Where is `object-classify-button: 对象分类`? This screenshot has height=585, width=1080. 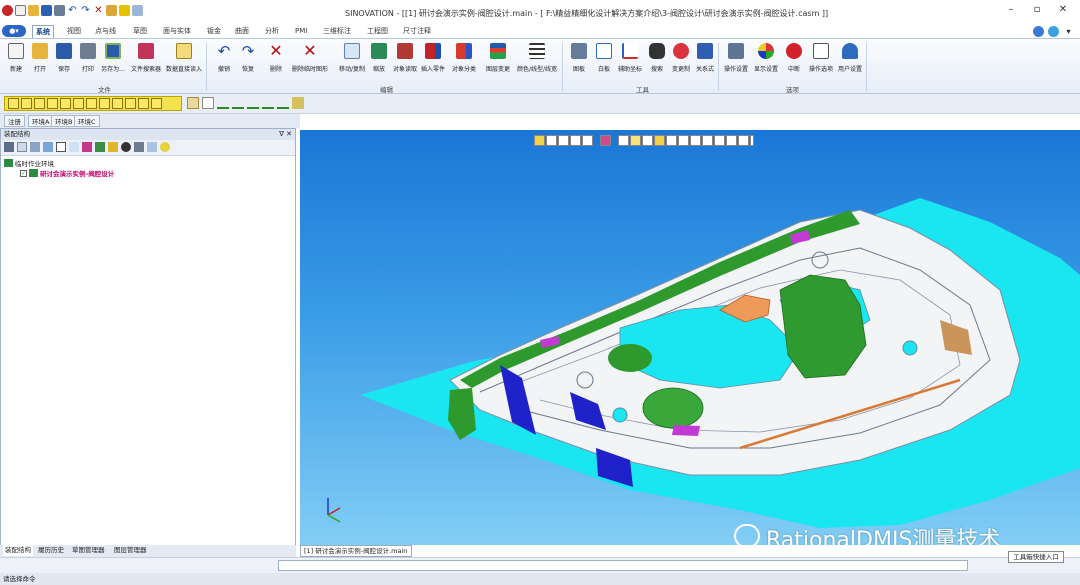
object-classify-button: 对象分类 is located at coordinates (464, 66).